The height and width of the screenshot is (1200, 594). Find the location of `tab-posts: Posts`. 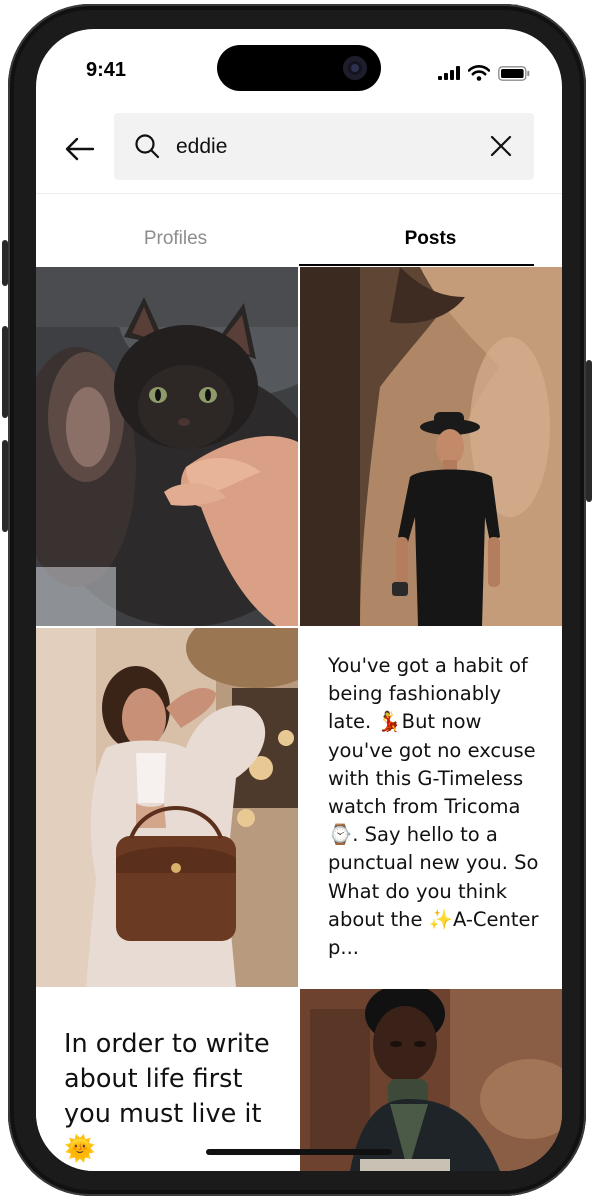

tab-posts: Posts is located at coordinates (430, 230).